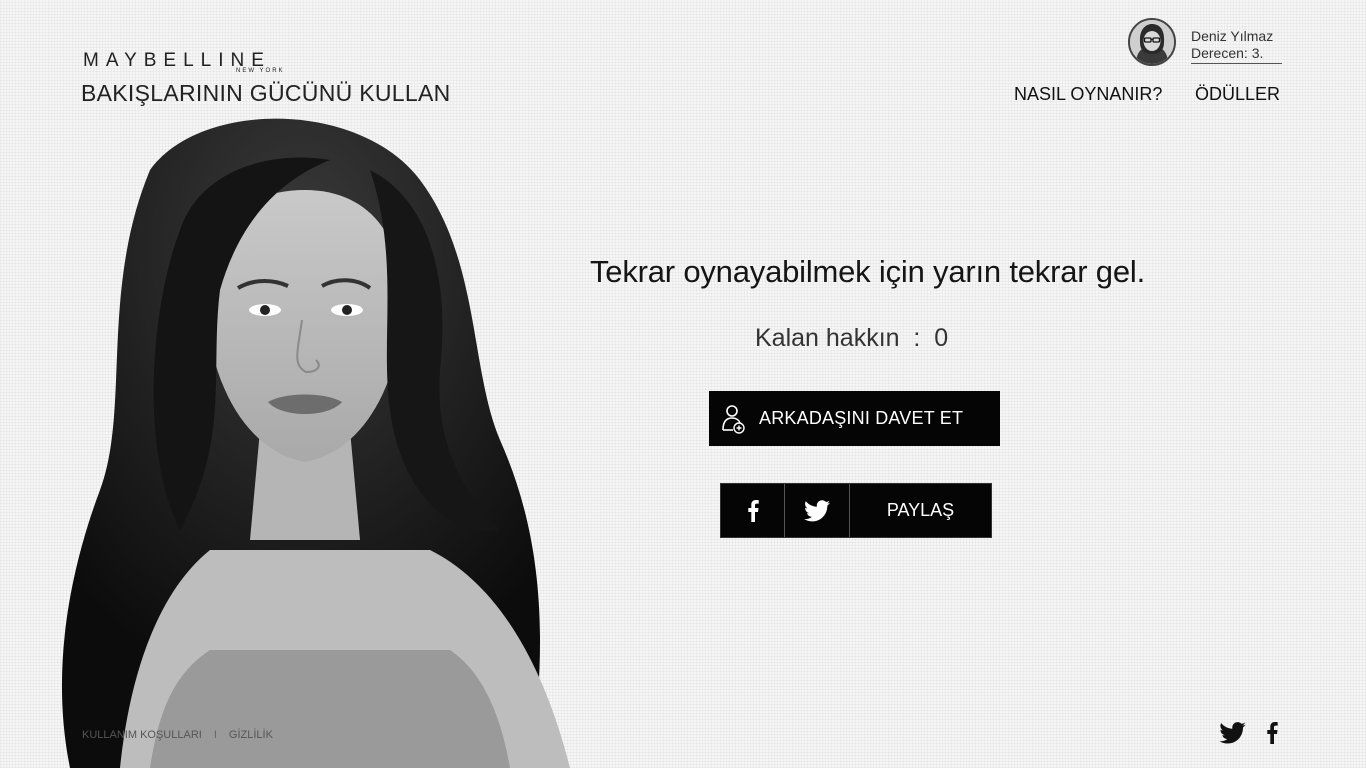 The height and width of the screenshot is (768, 1366). I want to click on remaining-attempts: Kalan hakkın : 0, so click(852, 338).